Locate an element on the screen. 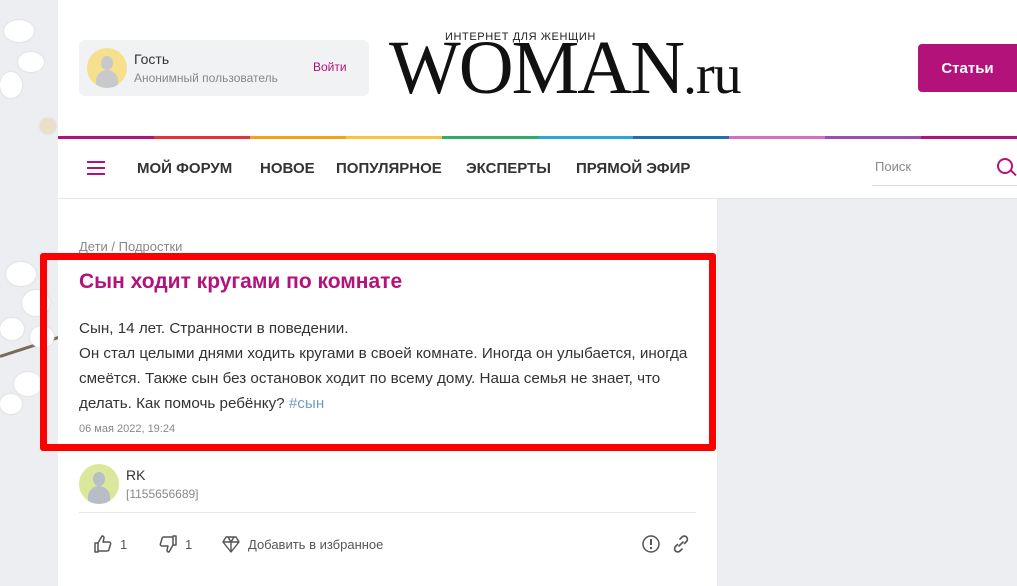 The width and height of the screenshot is (1017, 586). diamond-icon is located at coordinates (231, 544).